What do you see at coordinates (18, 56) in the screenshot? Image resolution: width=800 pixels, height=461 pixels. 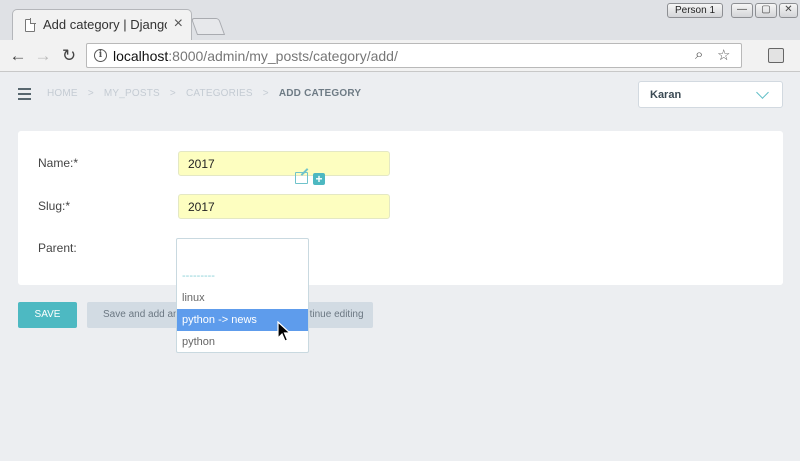 I see `back-arrow-icon: ←` at bounding box center [18, 56].